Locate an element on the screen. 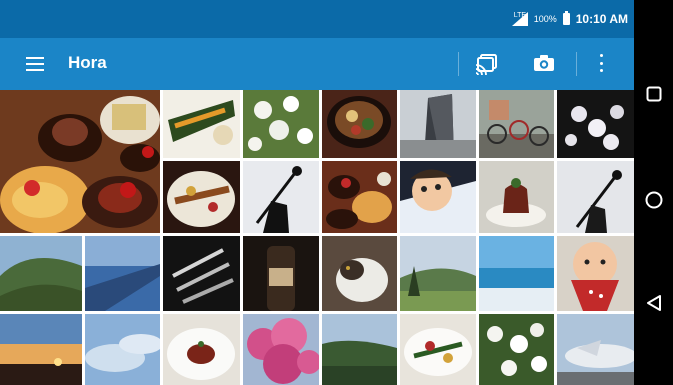 This screenshot has width=673, height=385. home-icon is located at coordinates (653, 200).